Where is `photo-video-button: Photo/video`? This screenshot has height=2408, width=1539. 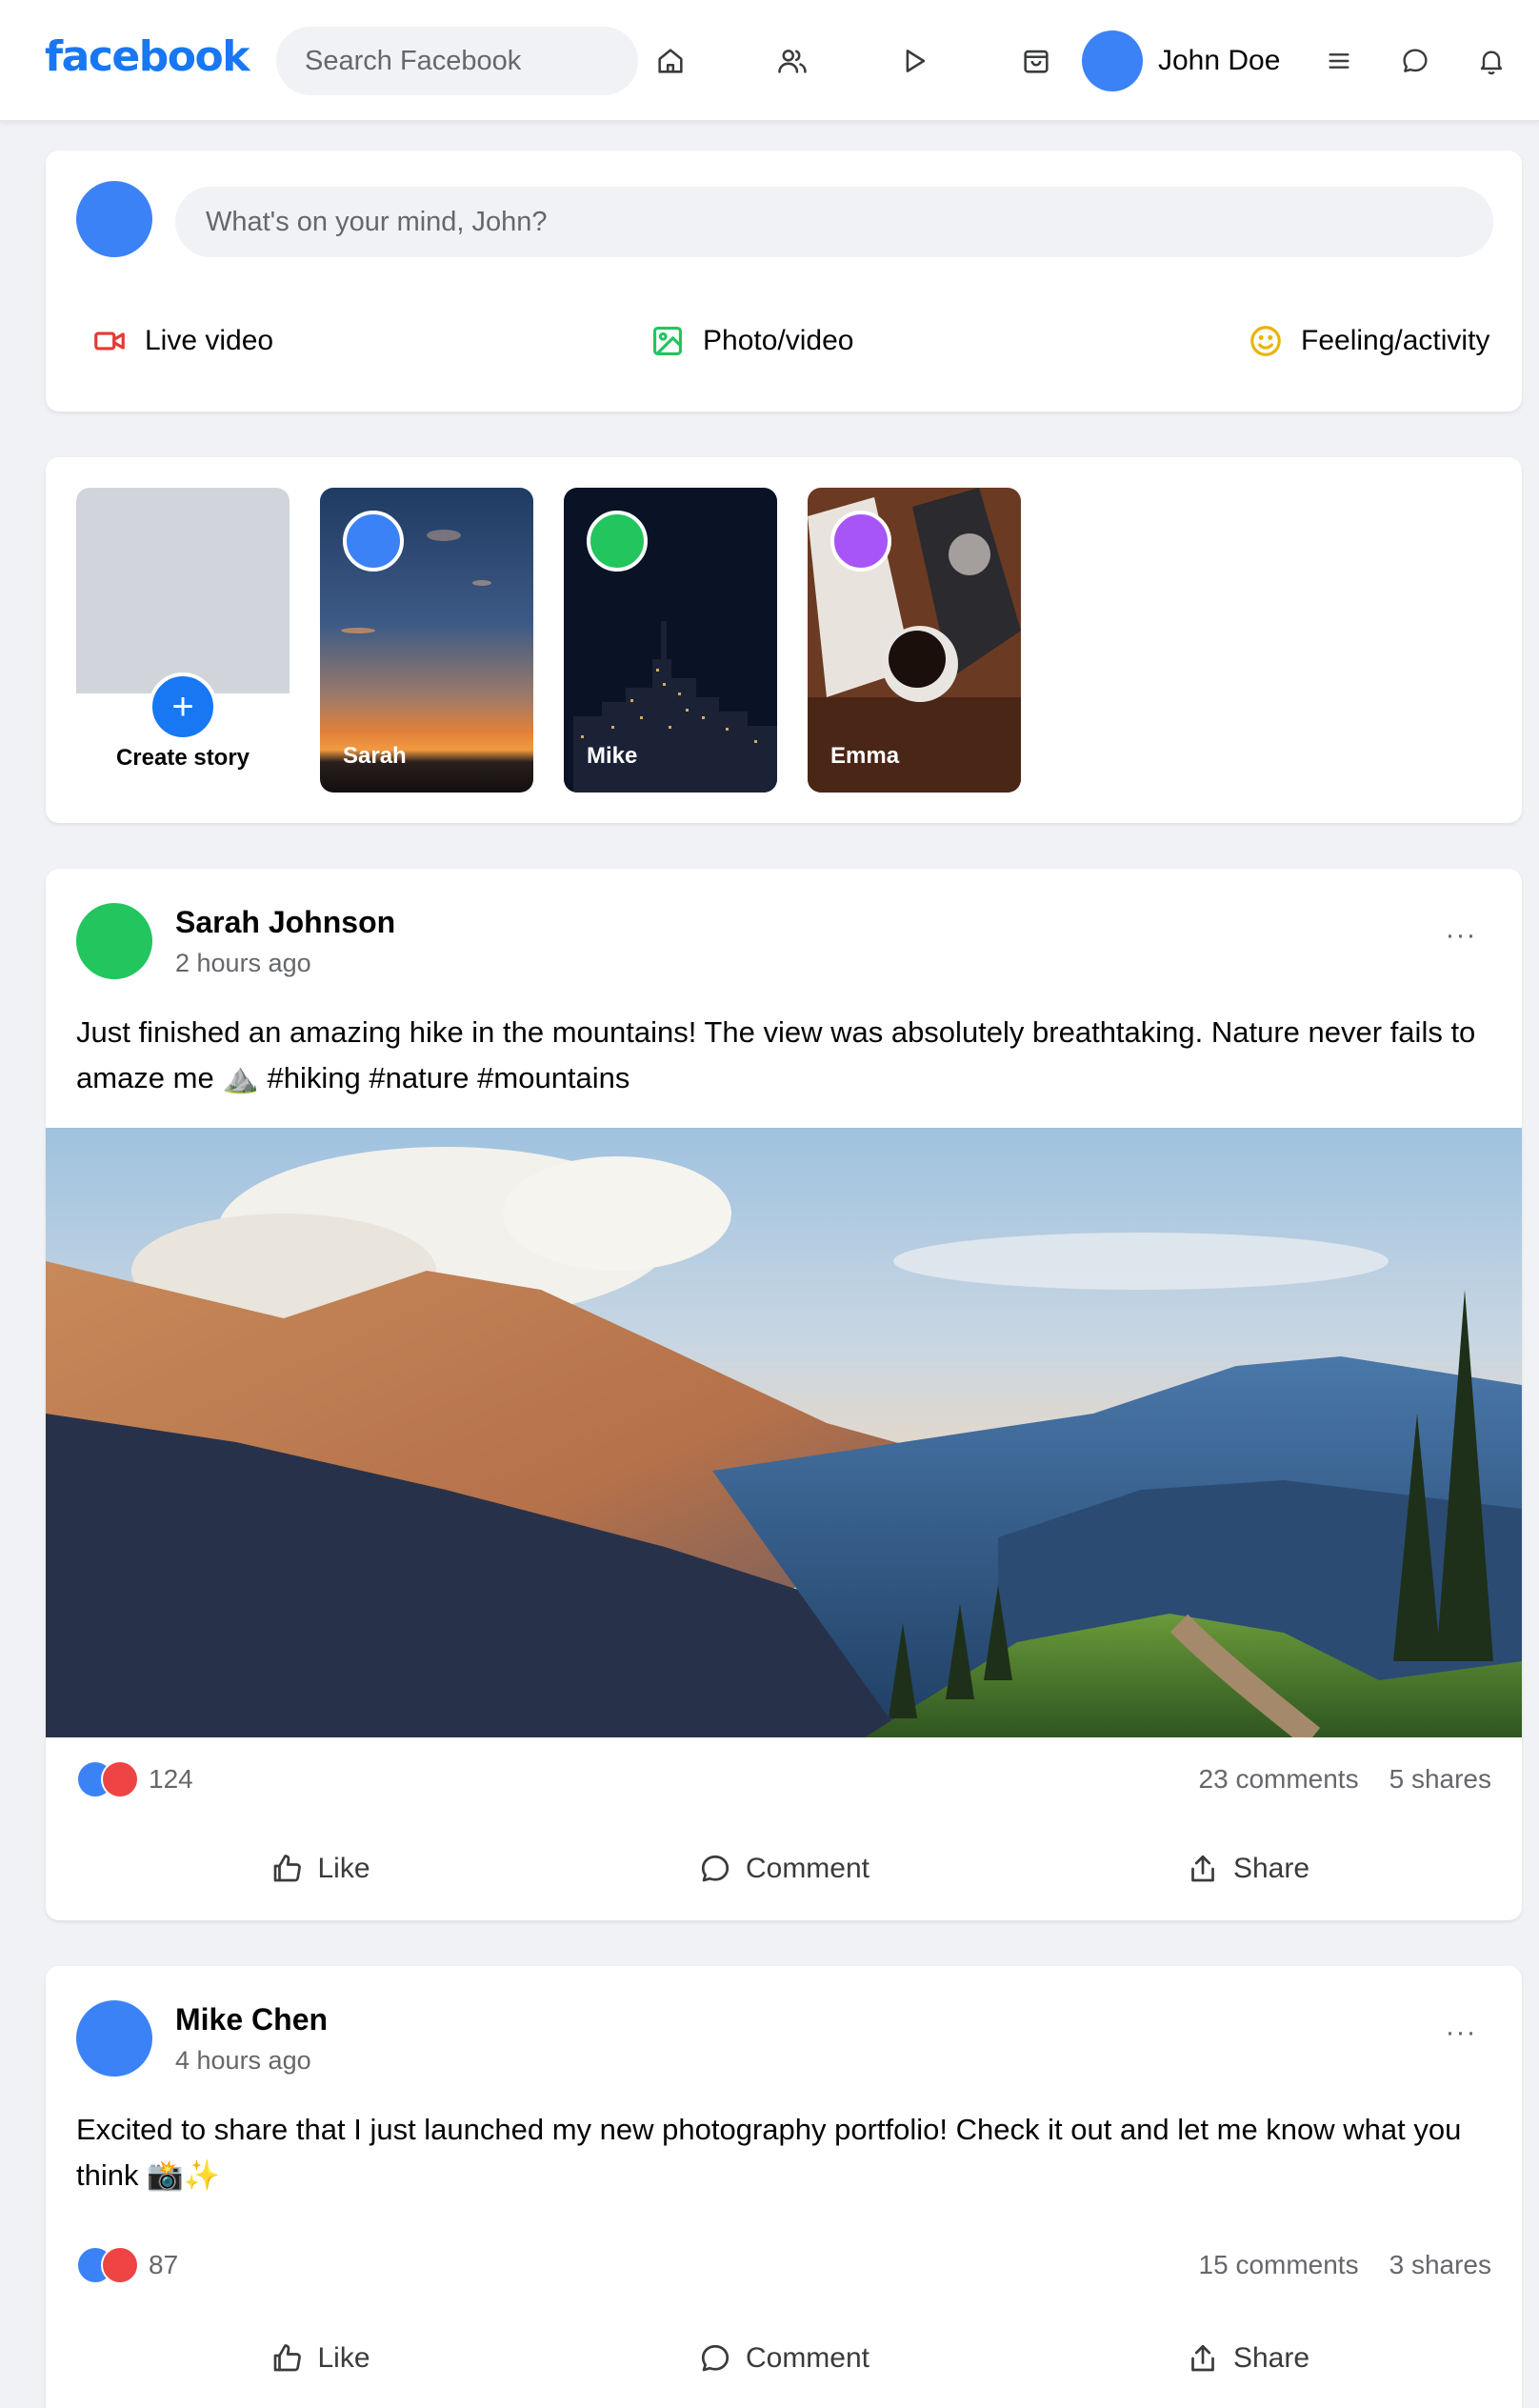 photo-video-button: Photo/video is located at coordinates (751, 341).